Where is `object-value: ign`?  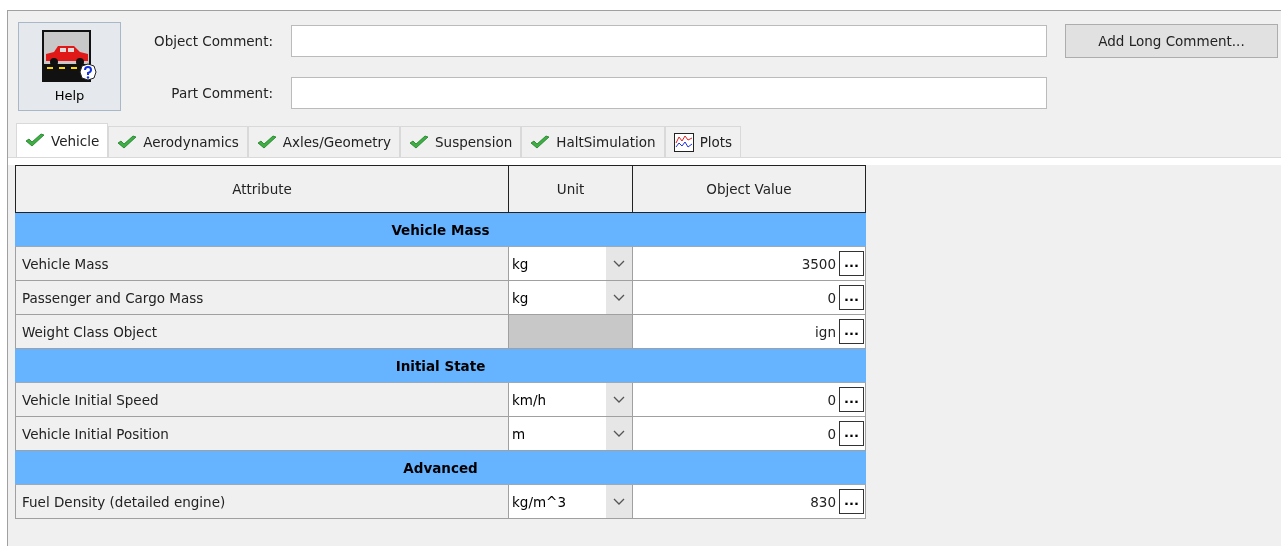 object-value: ign is located at coordinates (825, 331).